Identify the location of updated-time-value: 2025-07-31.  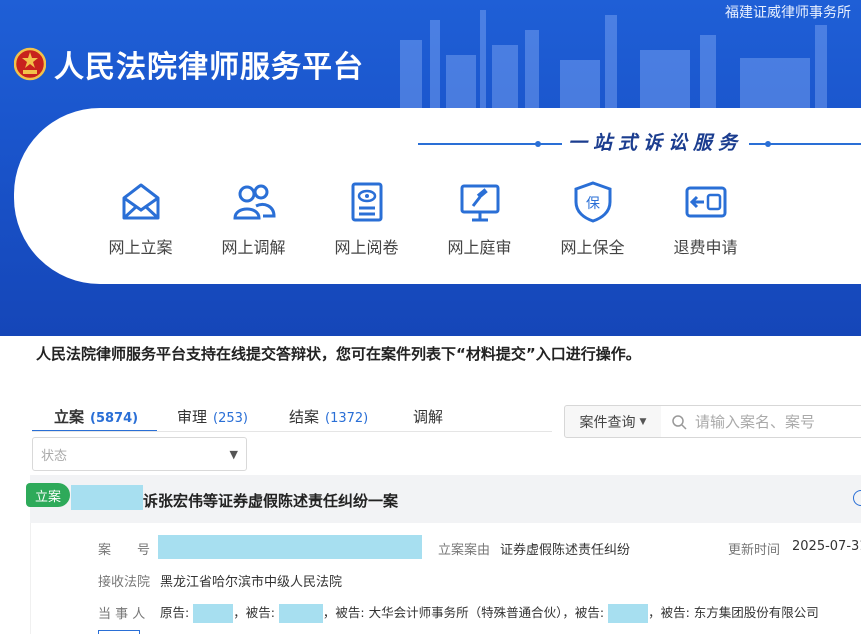
(826, 546).